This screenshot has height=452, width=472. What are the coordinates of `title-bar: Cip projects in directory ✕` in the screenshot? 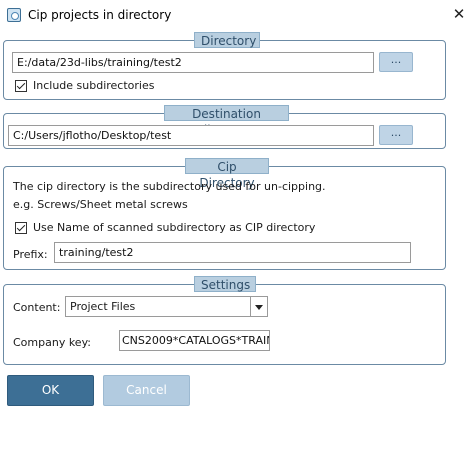 It's located at (236, 15).